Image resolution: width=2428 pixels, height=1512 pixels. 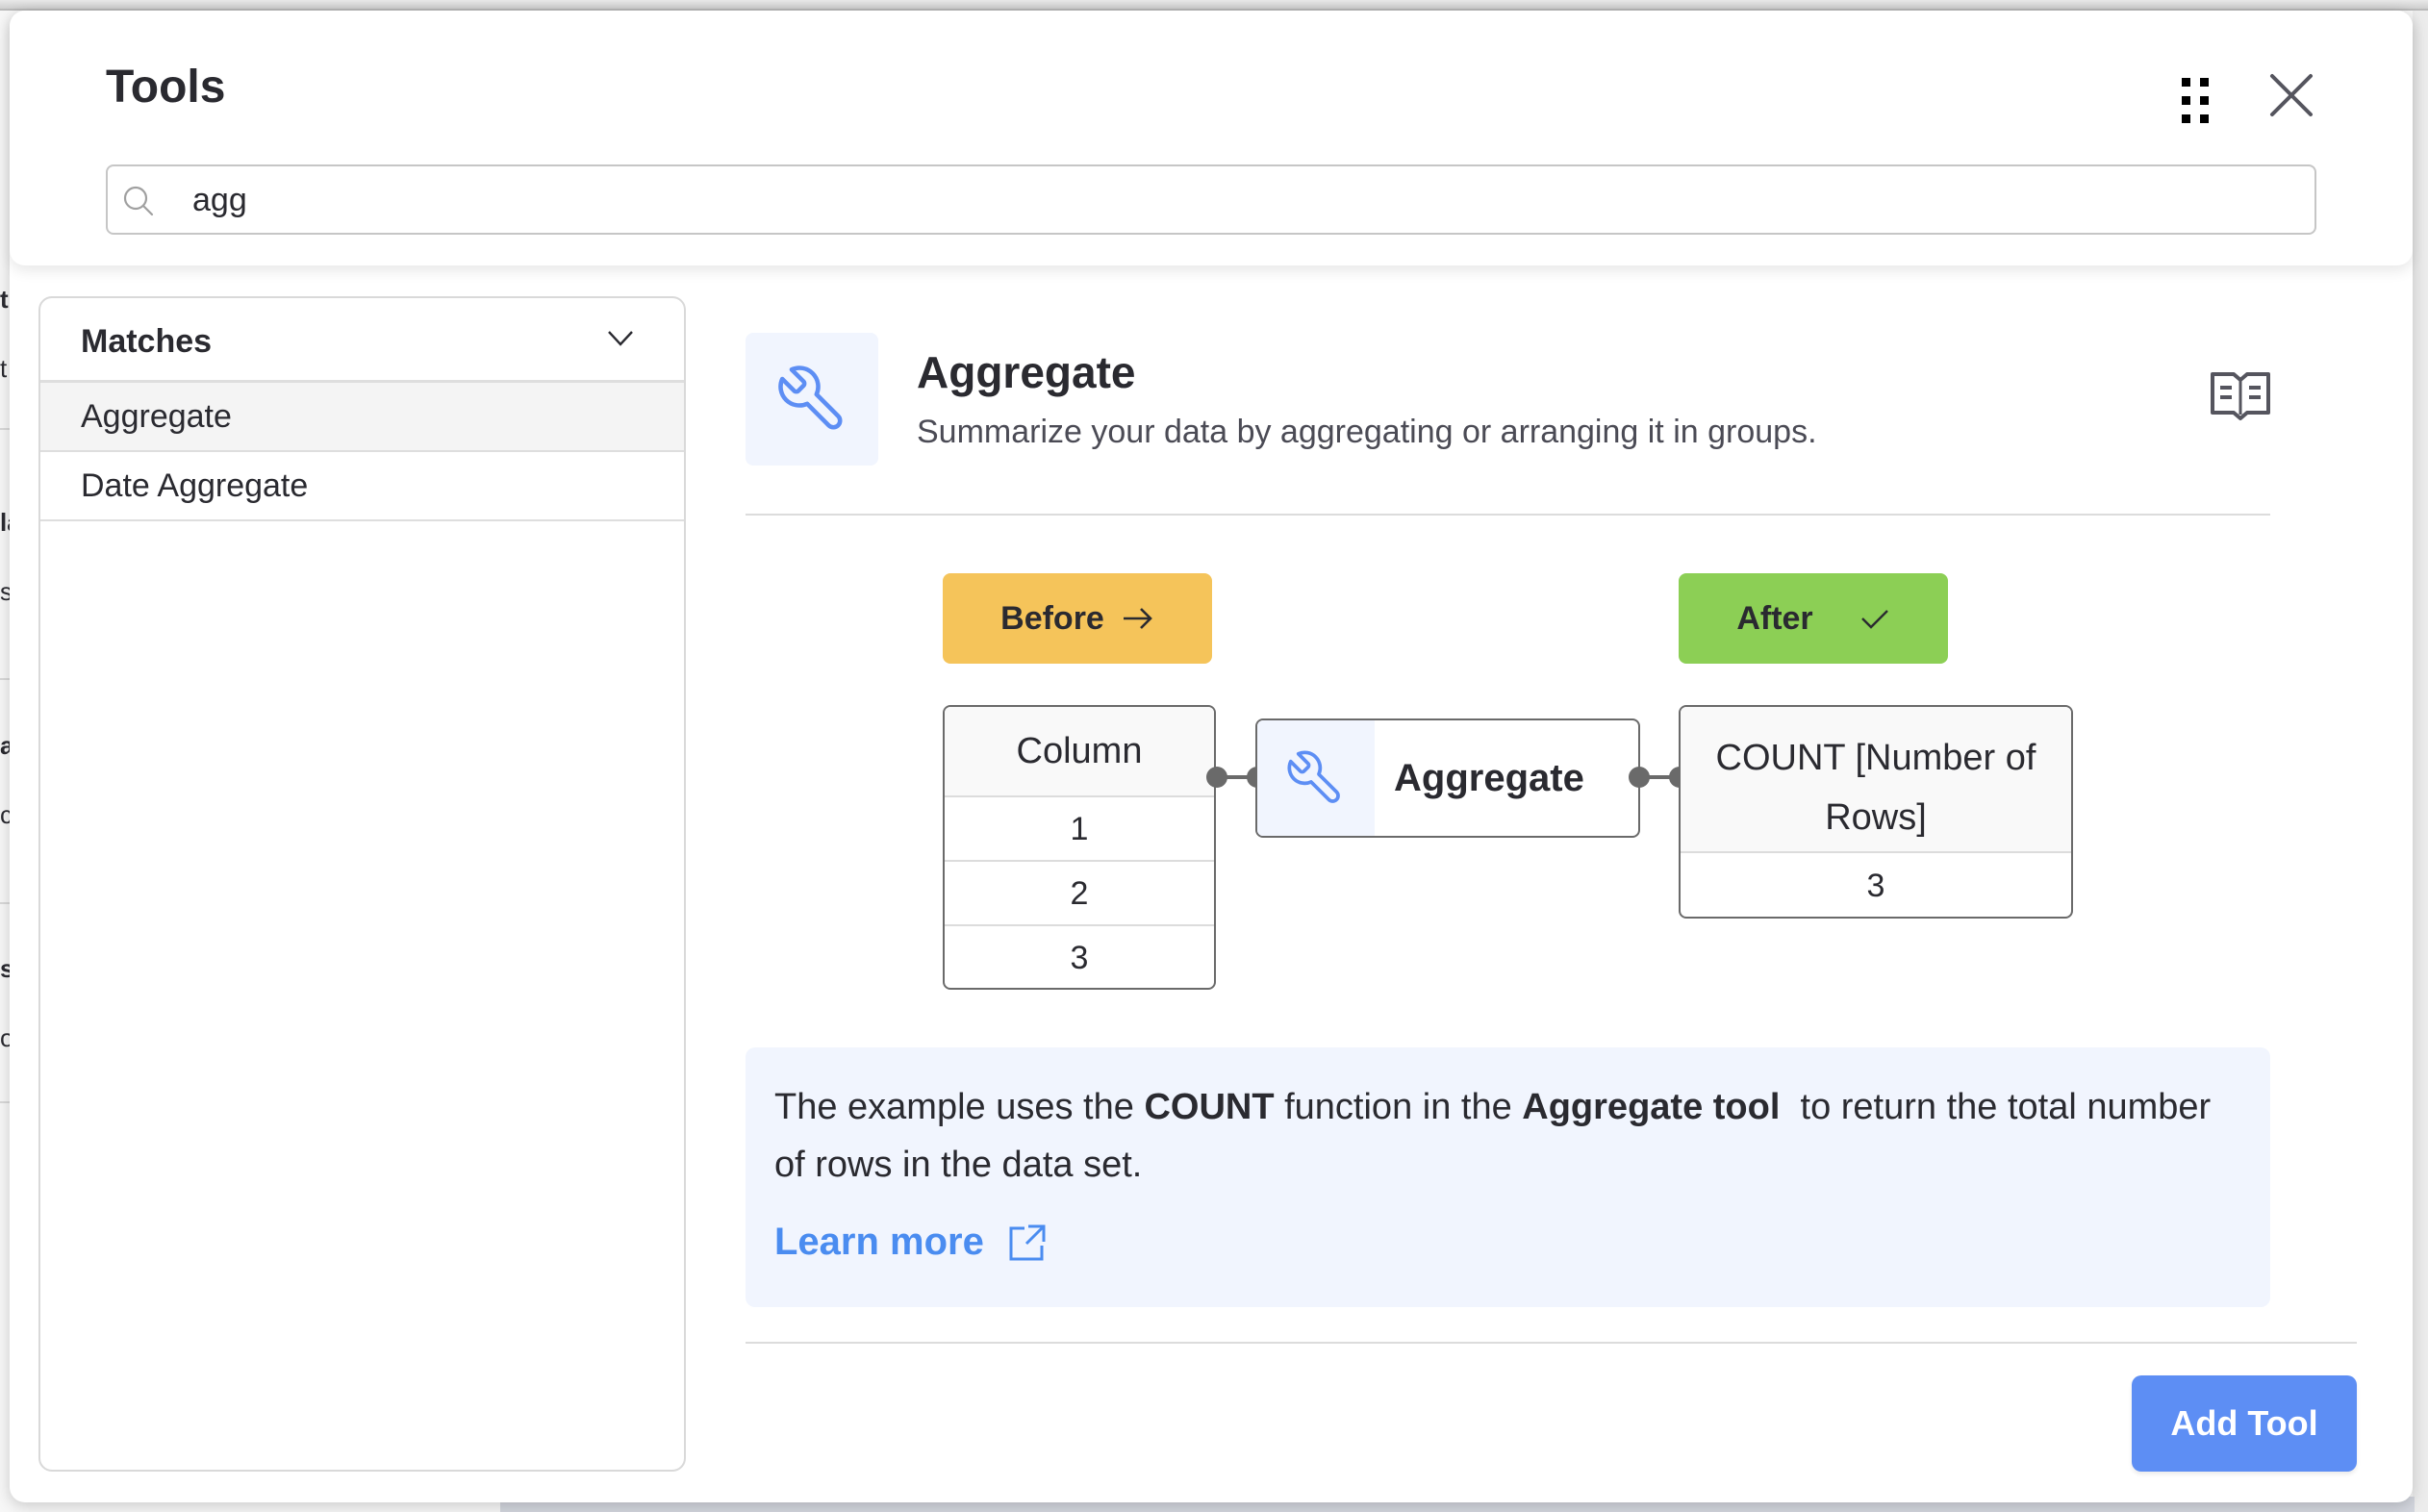 I want to click on input-table: Column 1 2 3, so click(x=1079, y=848).